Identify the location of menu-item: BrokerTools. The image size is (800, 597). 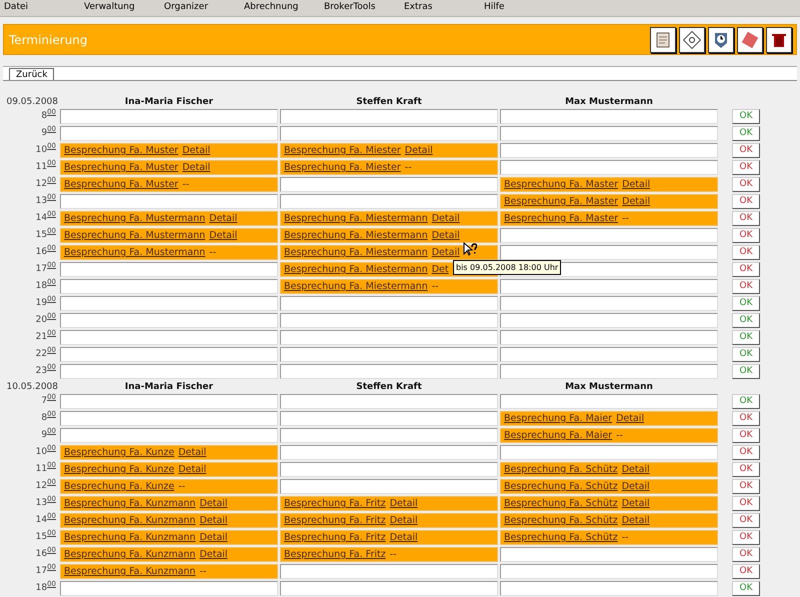
(350, 9).